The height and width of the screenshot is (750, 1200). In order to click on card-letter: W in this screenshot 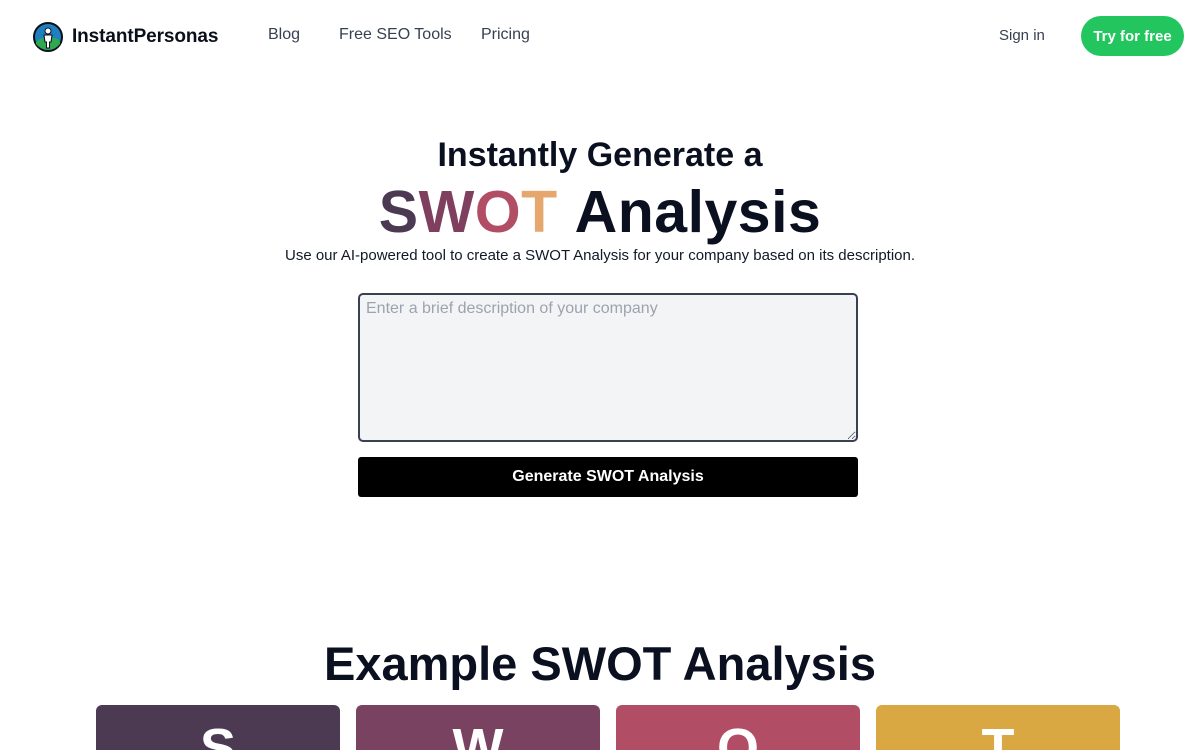, I will do `click(478, 734)`.